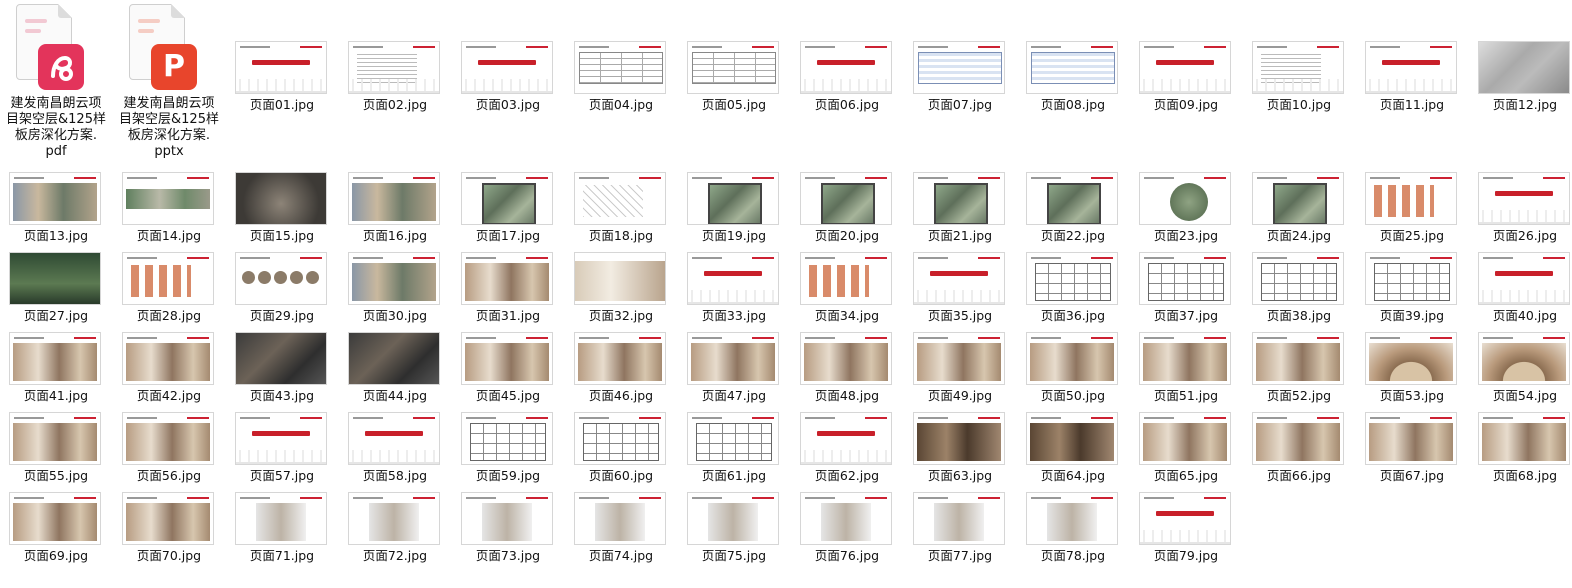 This screenshot has width=1572, height=588. I want to click on thumbnail-item: 页面79.jpg, so click(1186, 529).